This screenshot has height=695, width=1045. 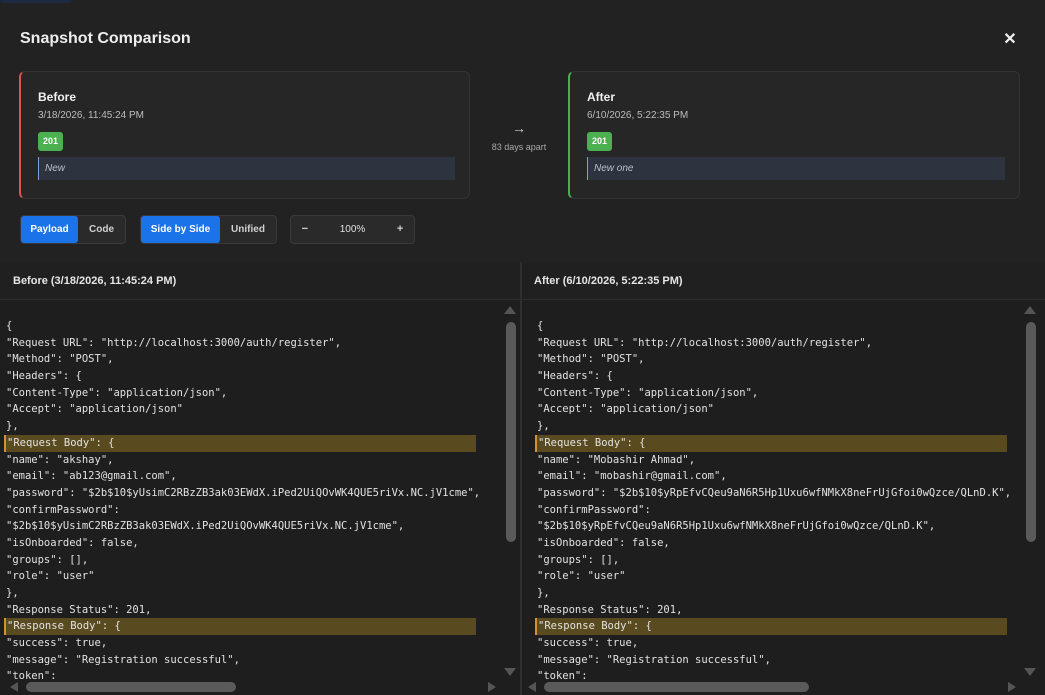 I want to click on layout-toggle: Side by Side Unified, so click(x=208, y=229).